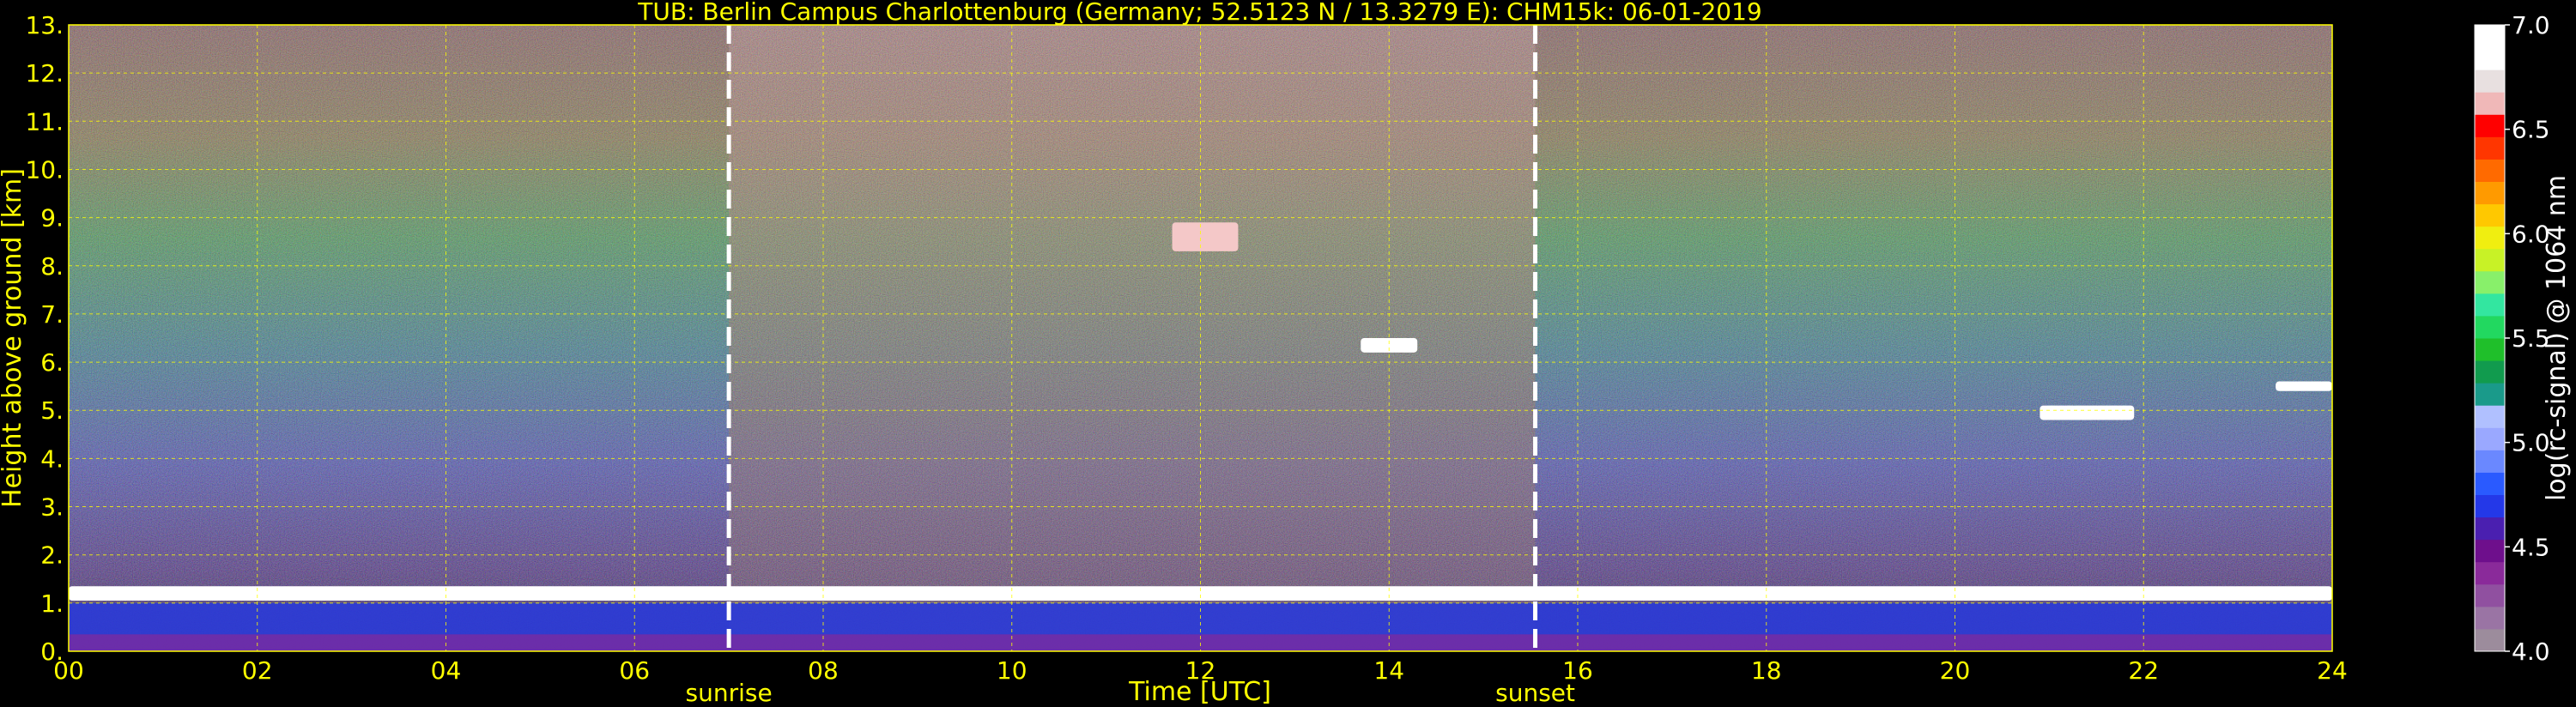  I want to click on x-tick-label: 06, so click(634, 670).